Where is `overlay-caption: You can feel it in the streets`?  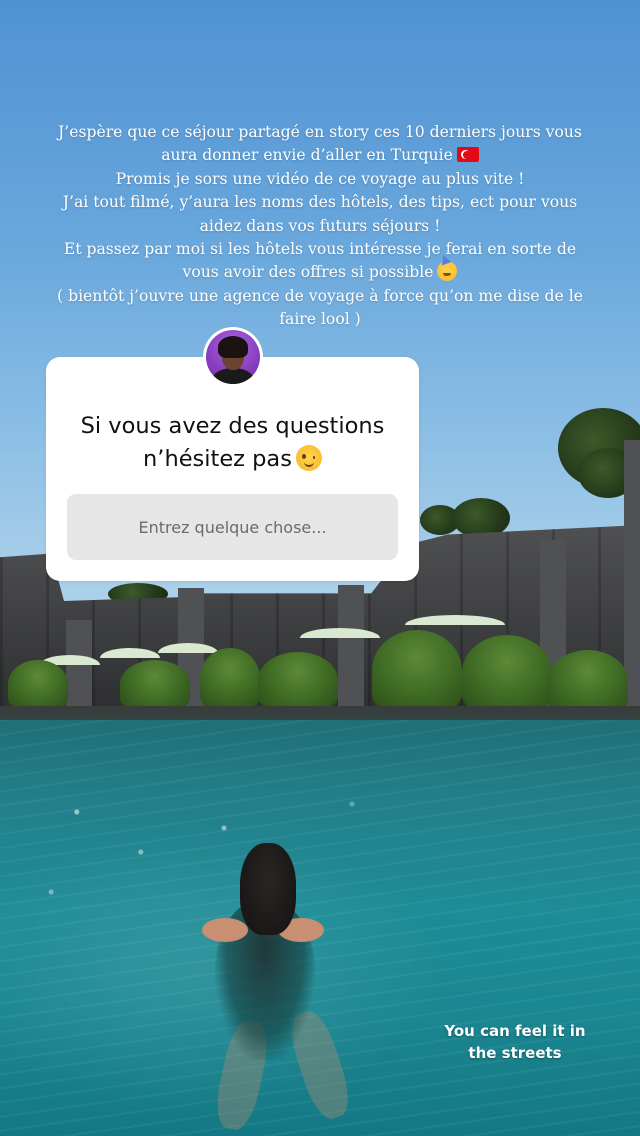 overlay-caption: You can feel it in the streets is located at coordinates (515, 1042).